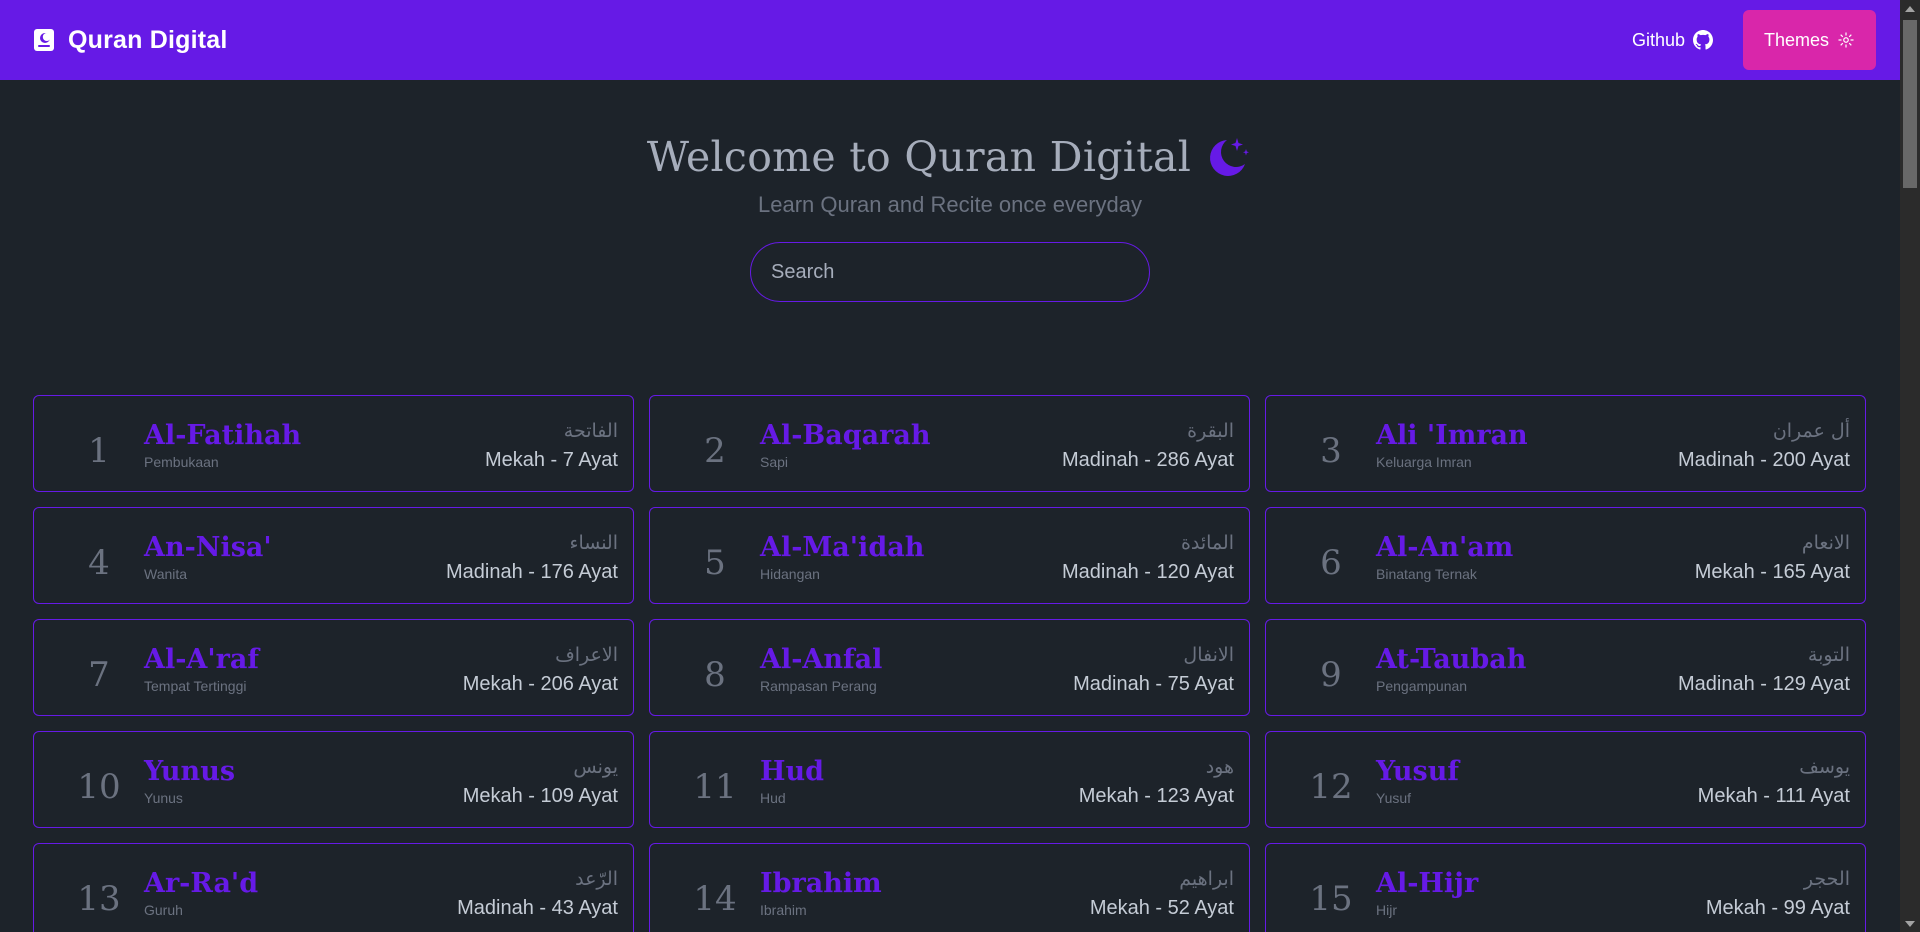 The width and height of the screenshot is (1920, 932). What do you see at coordinates (1826, 879) in the screenshot?
I see `surah-arabic-name: الحجر` at bounding box center [1826, 879].